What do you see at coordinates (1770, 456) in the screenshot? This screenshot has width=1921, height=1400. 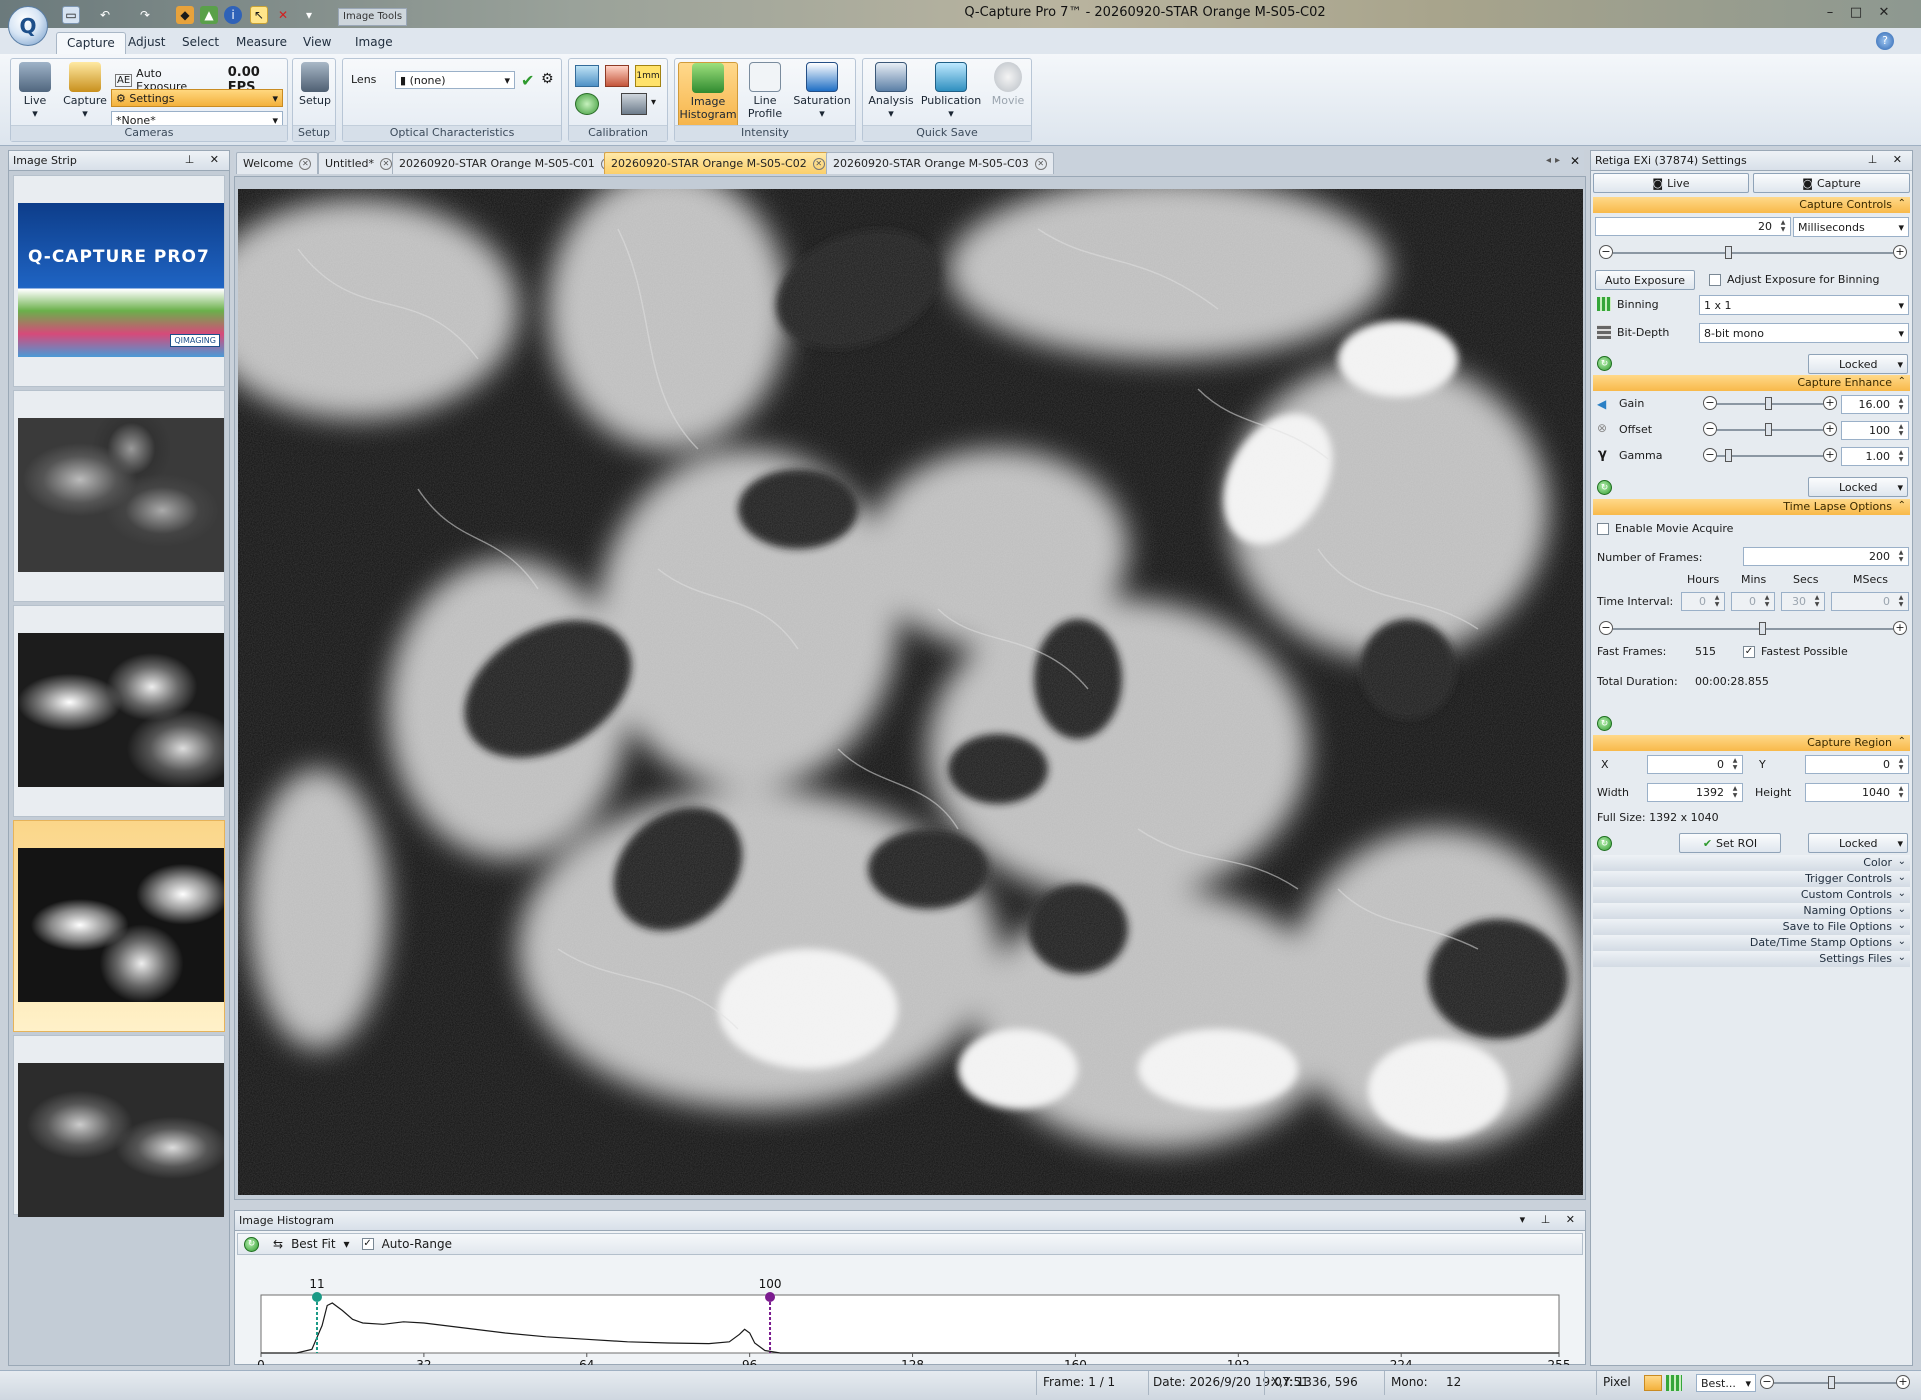 I see `gamma-slider: − +` at bounding box center [1770, 456].